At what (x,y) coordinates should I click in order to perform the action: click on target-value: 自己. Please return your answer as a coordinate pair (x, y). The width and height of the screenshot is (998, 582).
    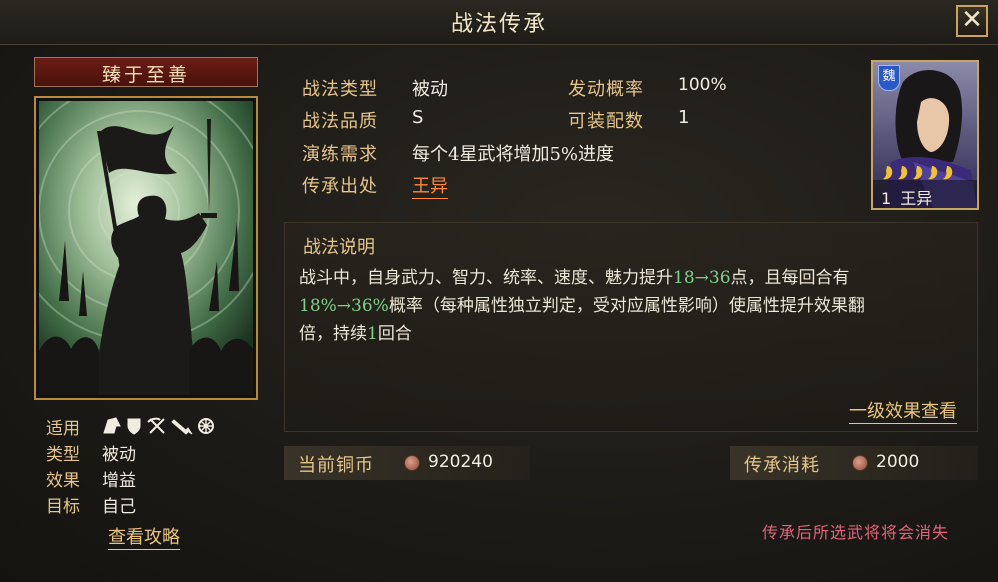
    Looking at the image, I should click on (119, 507).